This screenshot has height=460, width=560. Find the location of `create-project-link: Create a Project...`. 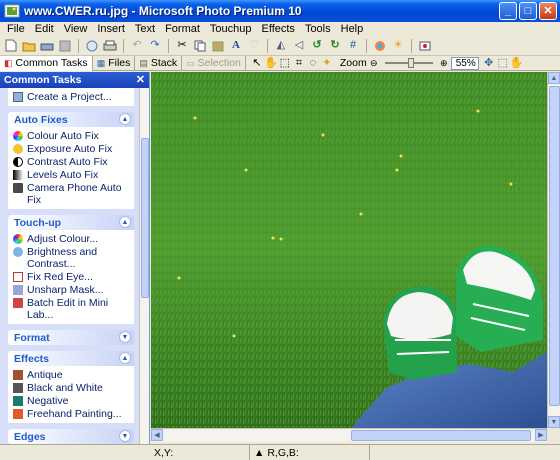

create-project-link: Create a Project... is located at coordinates (71, 97).